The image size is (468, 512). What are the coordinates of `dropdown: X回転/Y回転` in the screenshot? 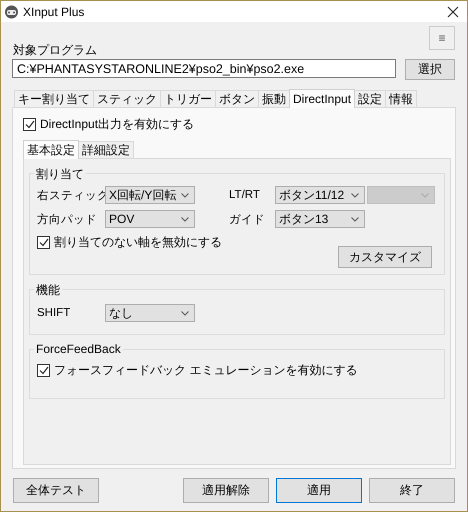 It's located at (150, 195).